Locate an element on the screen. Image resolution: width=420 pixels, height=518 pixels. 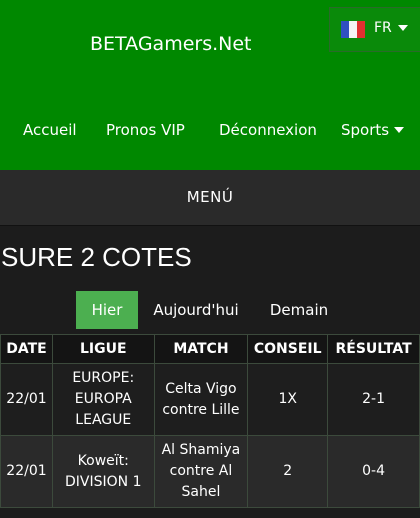
cell-resultat: 0-4 is located at coordinates (373, 471).